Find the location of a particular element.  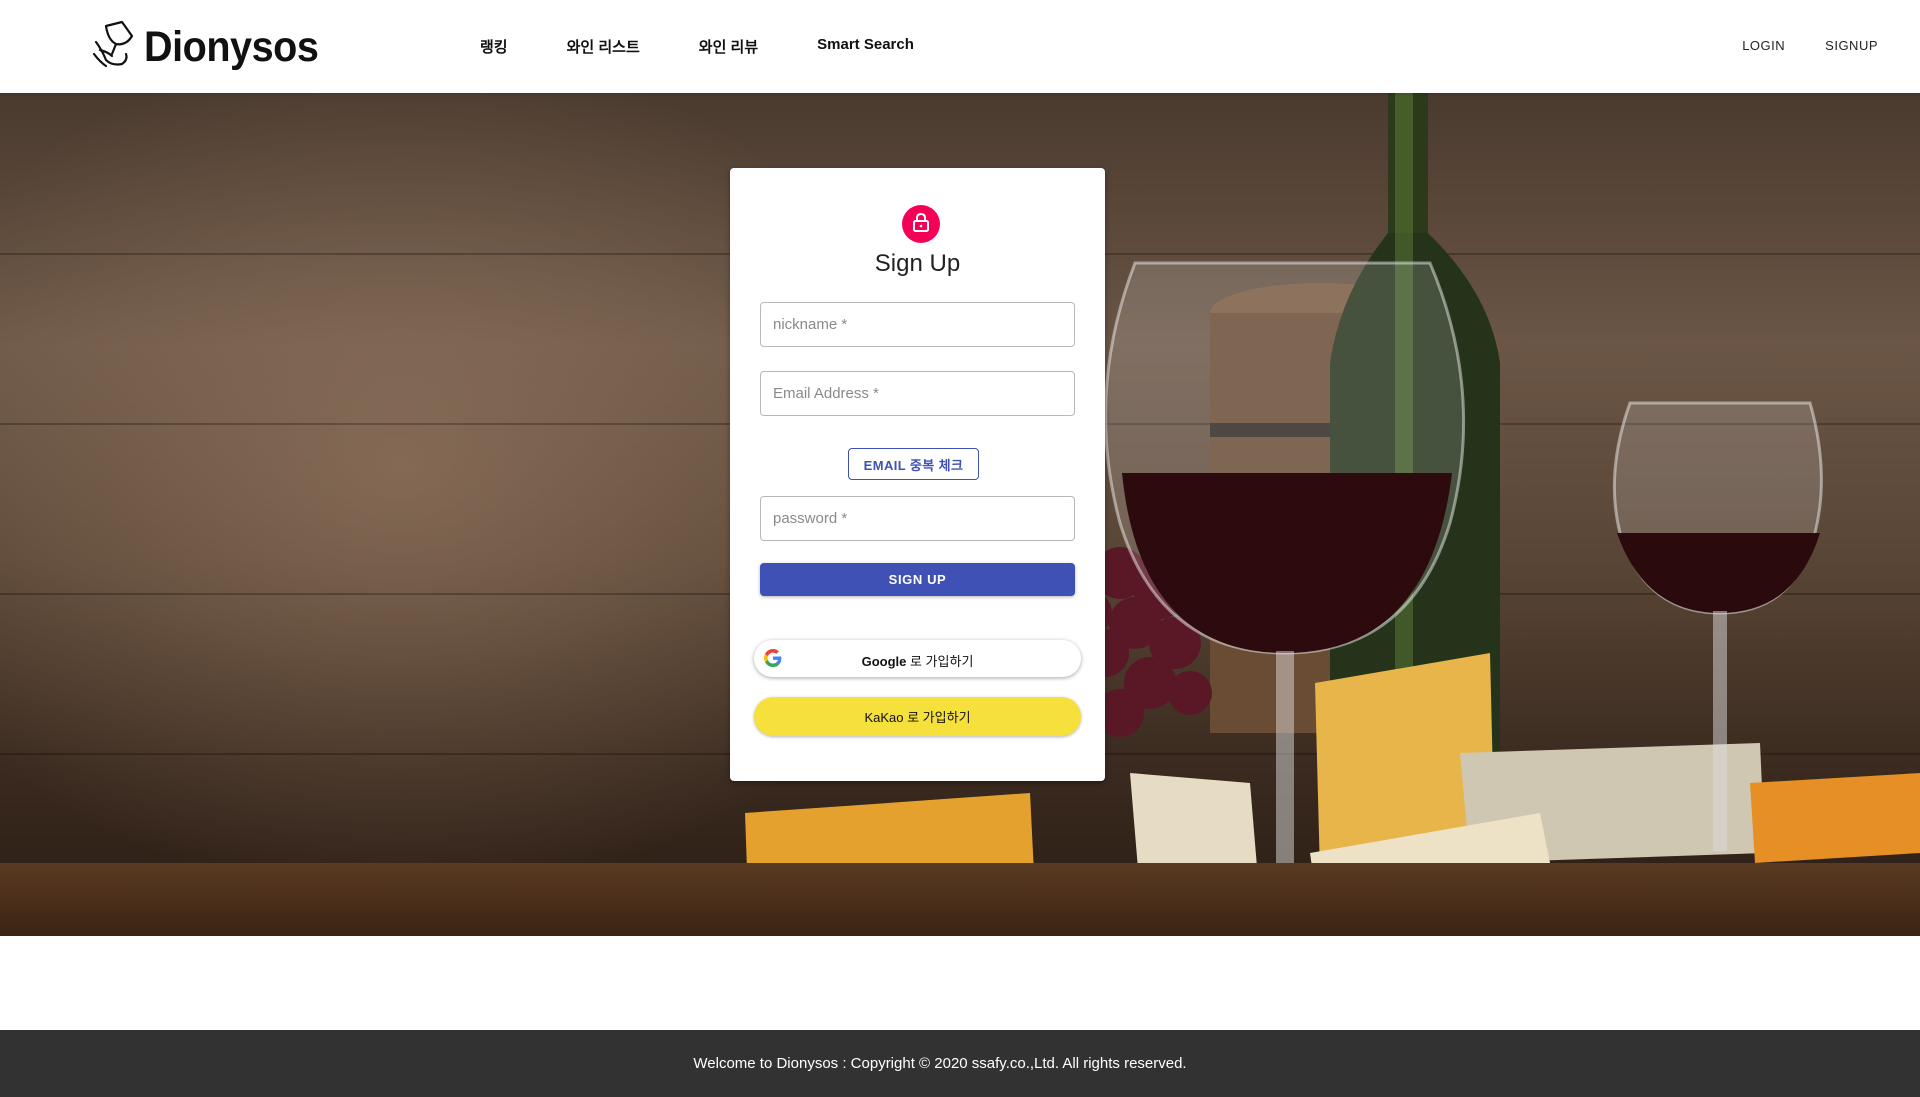

nickname-input is located at coordinates (917, 324).